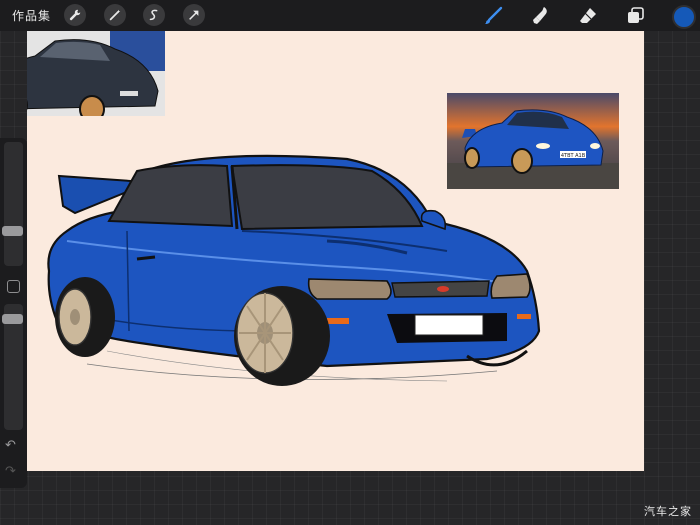 Image resolution: width=700 pixels, height=525 pixels. I want to click on smudge-button, so click(540, 16).